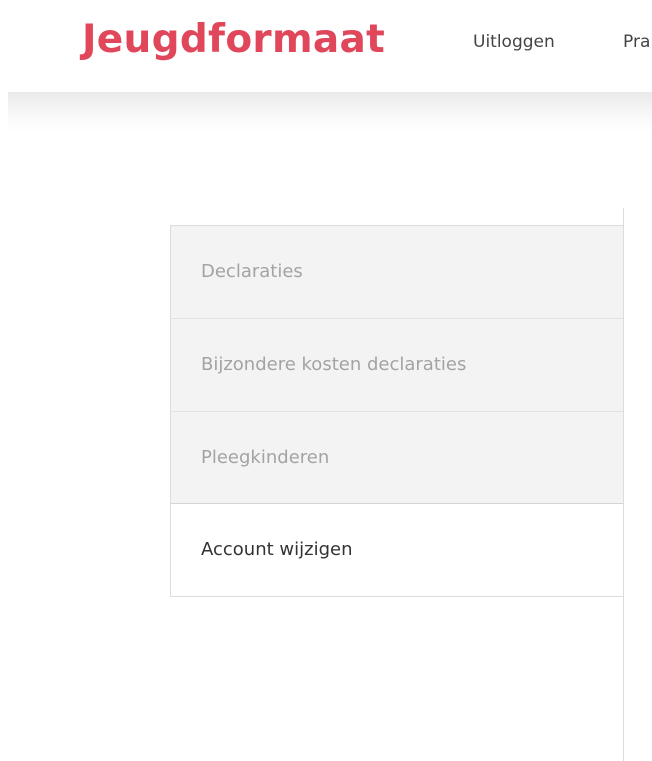 The height and width of the screenshot is (761, 652). Describe the element at coordinates (265, 457) in the screenshot. I see `menu-item-label: Pleegkinderen` at that location.